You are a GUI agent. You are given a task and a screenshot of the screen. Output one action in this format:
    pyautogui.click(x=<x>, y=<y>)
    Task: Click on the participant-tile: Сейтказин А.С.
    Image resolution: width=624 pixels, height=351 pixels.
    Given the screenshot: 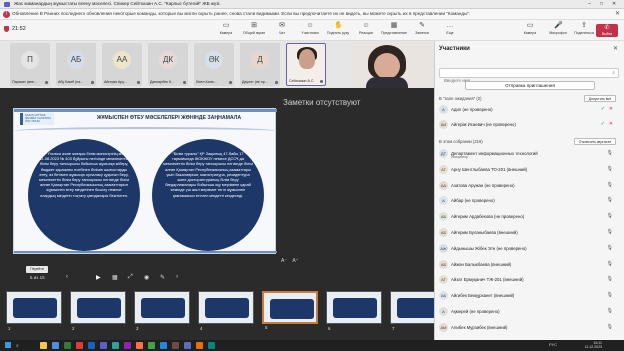 What is the action you would take?
    pyautogui.click(x=306, y=64)
    